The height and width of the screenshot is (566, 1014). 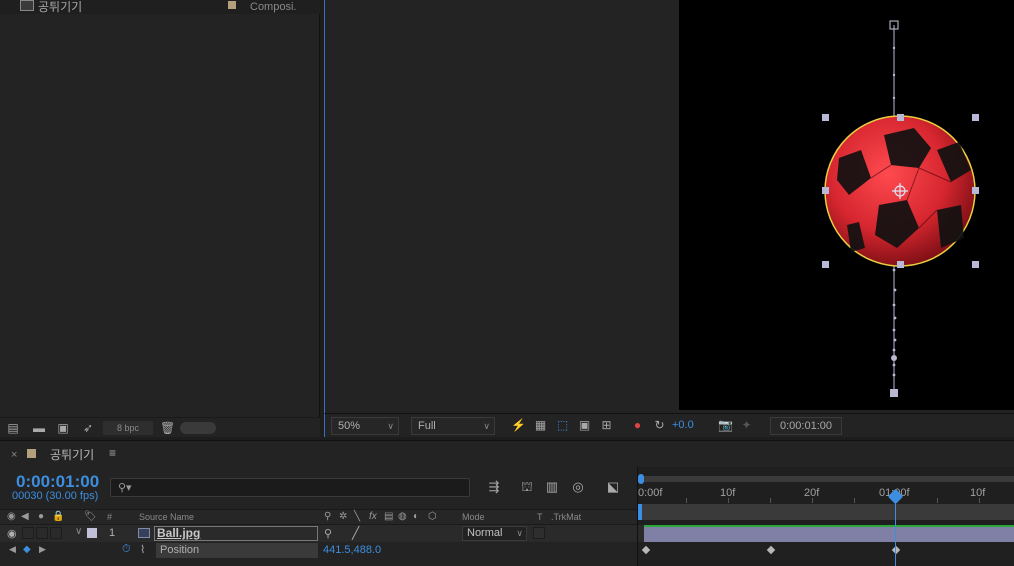 I want to click on motion-blur-switch-icon: ◍, so click(x=402, y=516).